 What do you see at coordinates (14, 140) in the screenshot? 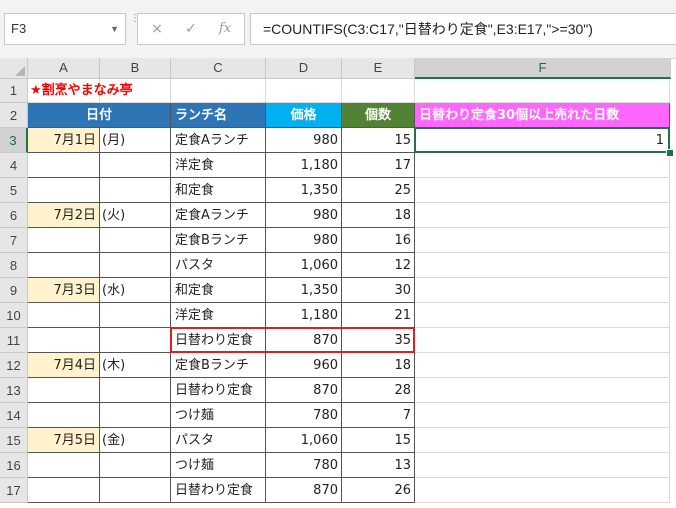
I see `row-header-3: 3` at bounding box center [14, 140].